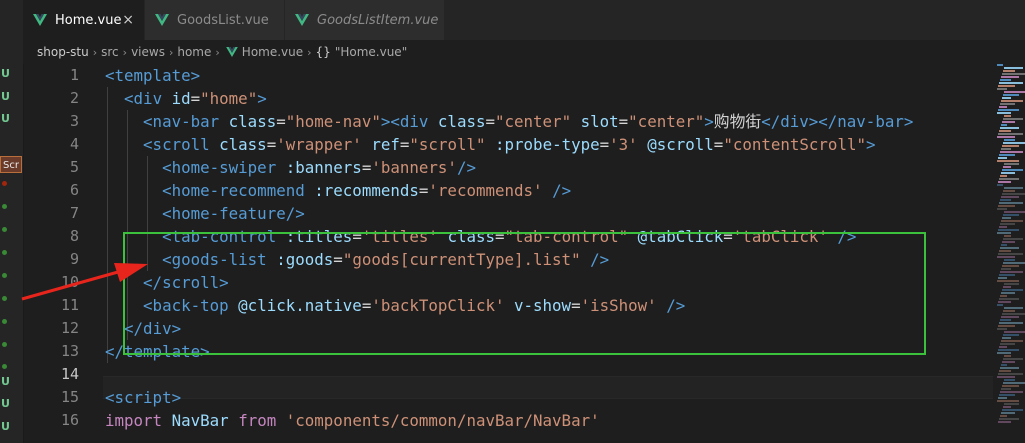 This screenshot has width=1025, height=443. What do you see at coordinates (148, 52) in the screenshot?
I see `breadcrumb-item: views` at bounding box center [148, 52].